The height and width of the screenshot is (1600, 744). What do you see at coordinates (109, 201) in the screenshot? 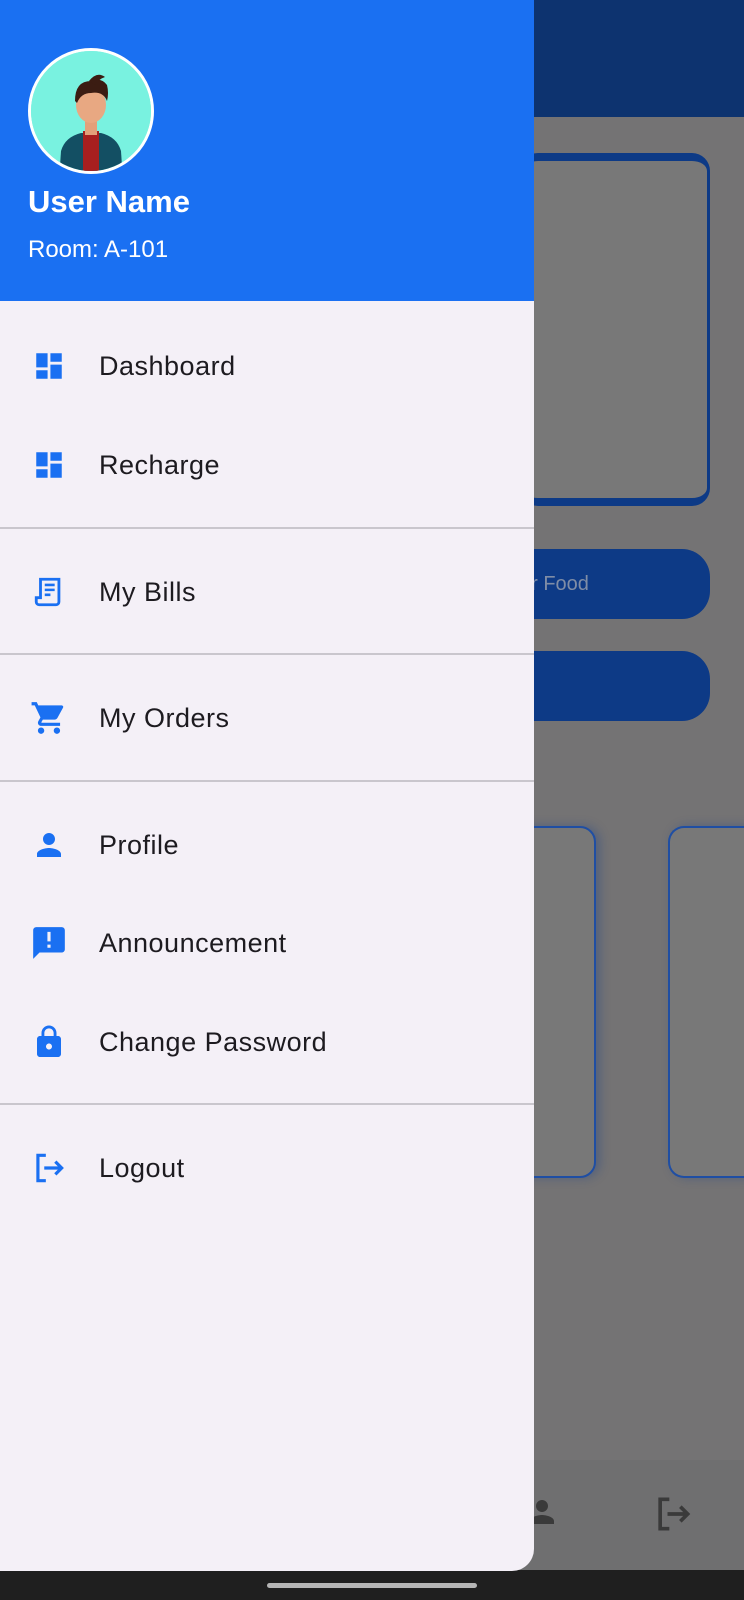
I see `user-name: User Name` at bounding box center [109, 201].